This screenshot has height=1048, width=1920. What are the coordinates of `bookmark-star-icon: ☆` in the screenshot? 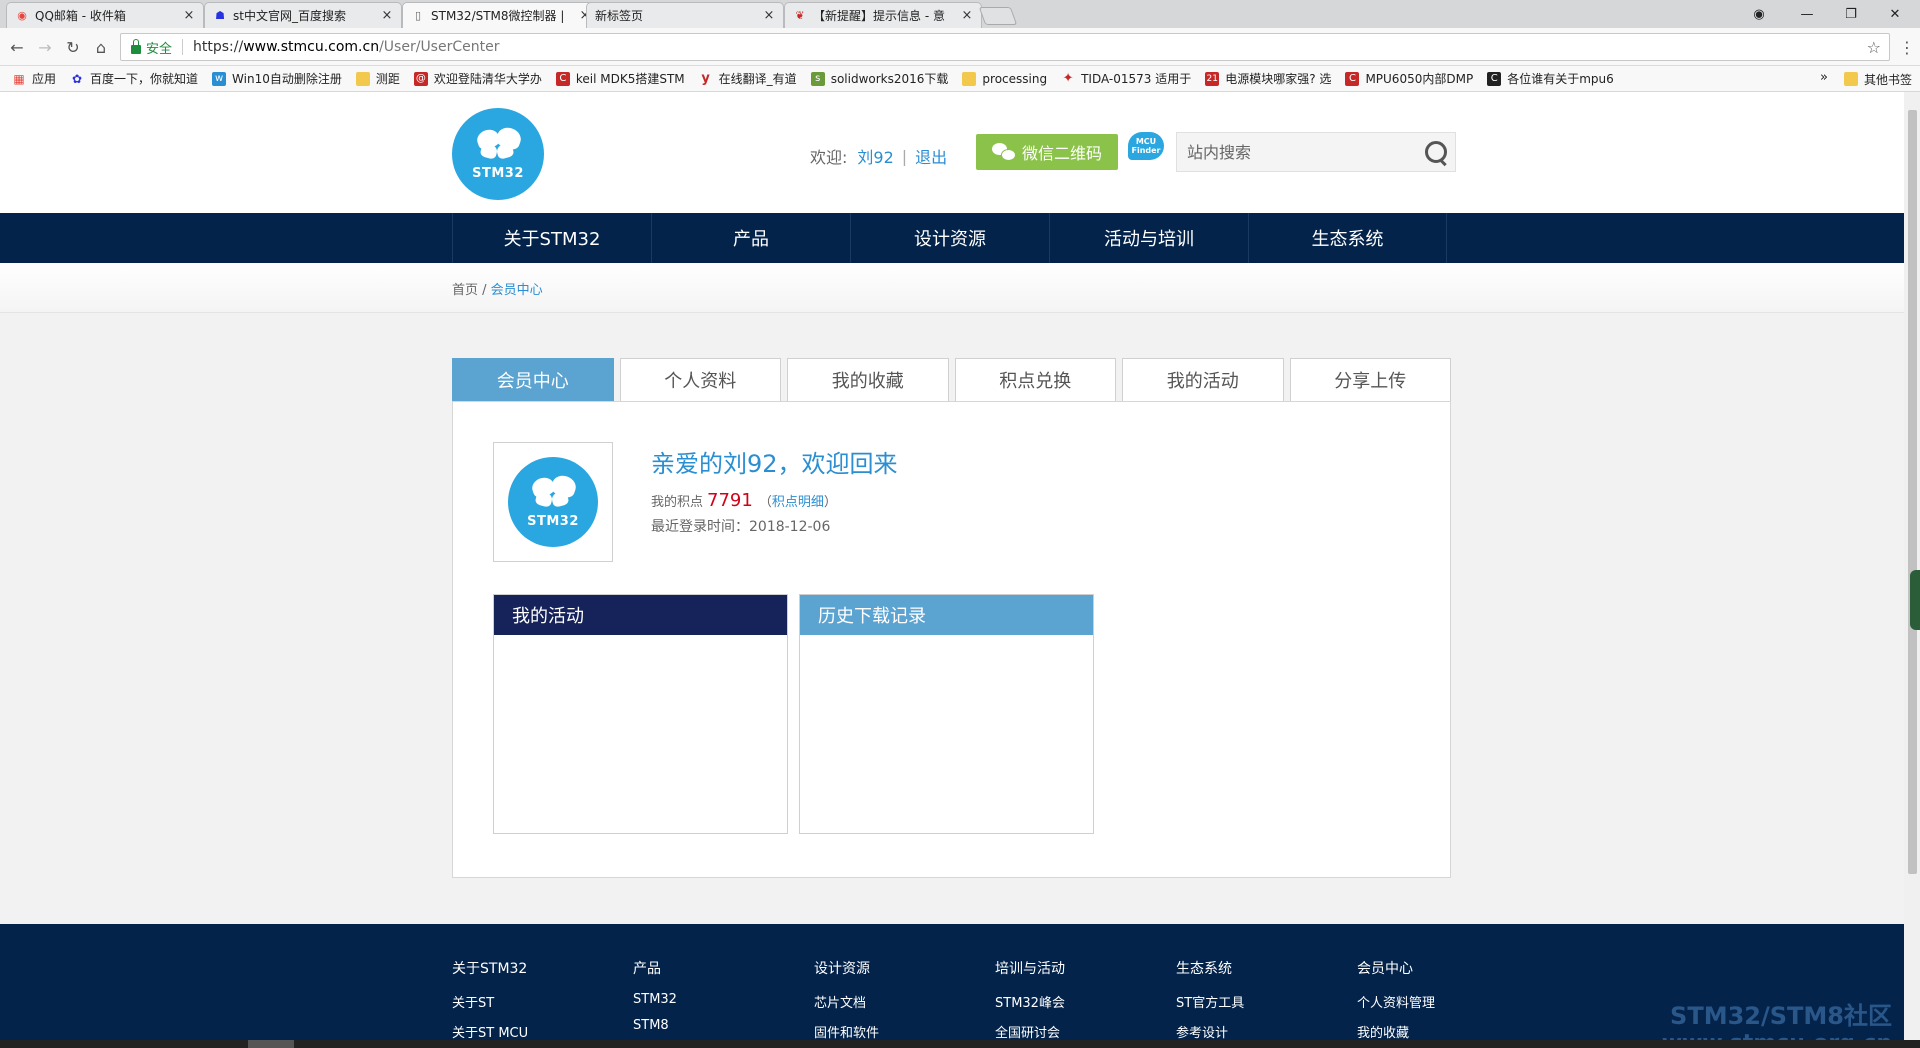 It's located at (1874, 47).